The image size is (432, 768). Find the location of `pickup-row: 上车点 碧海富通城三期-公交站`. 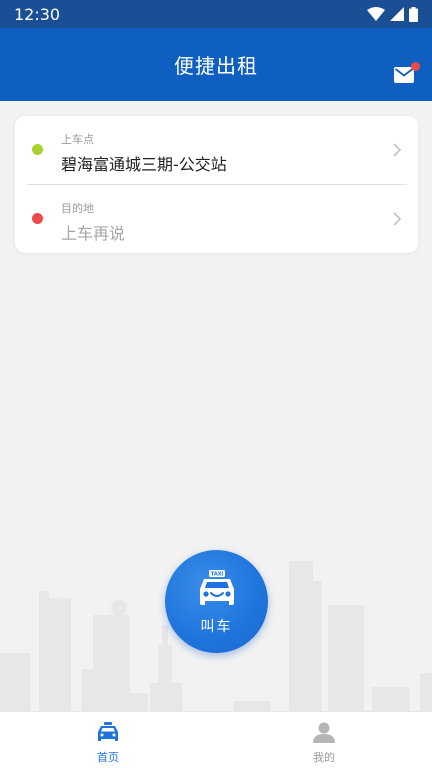

pickup-row: 上车点 碧海富通城三期-公交站 is located at coordinates (216, 150).